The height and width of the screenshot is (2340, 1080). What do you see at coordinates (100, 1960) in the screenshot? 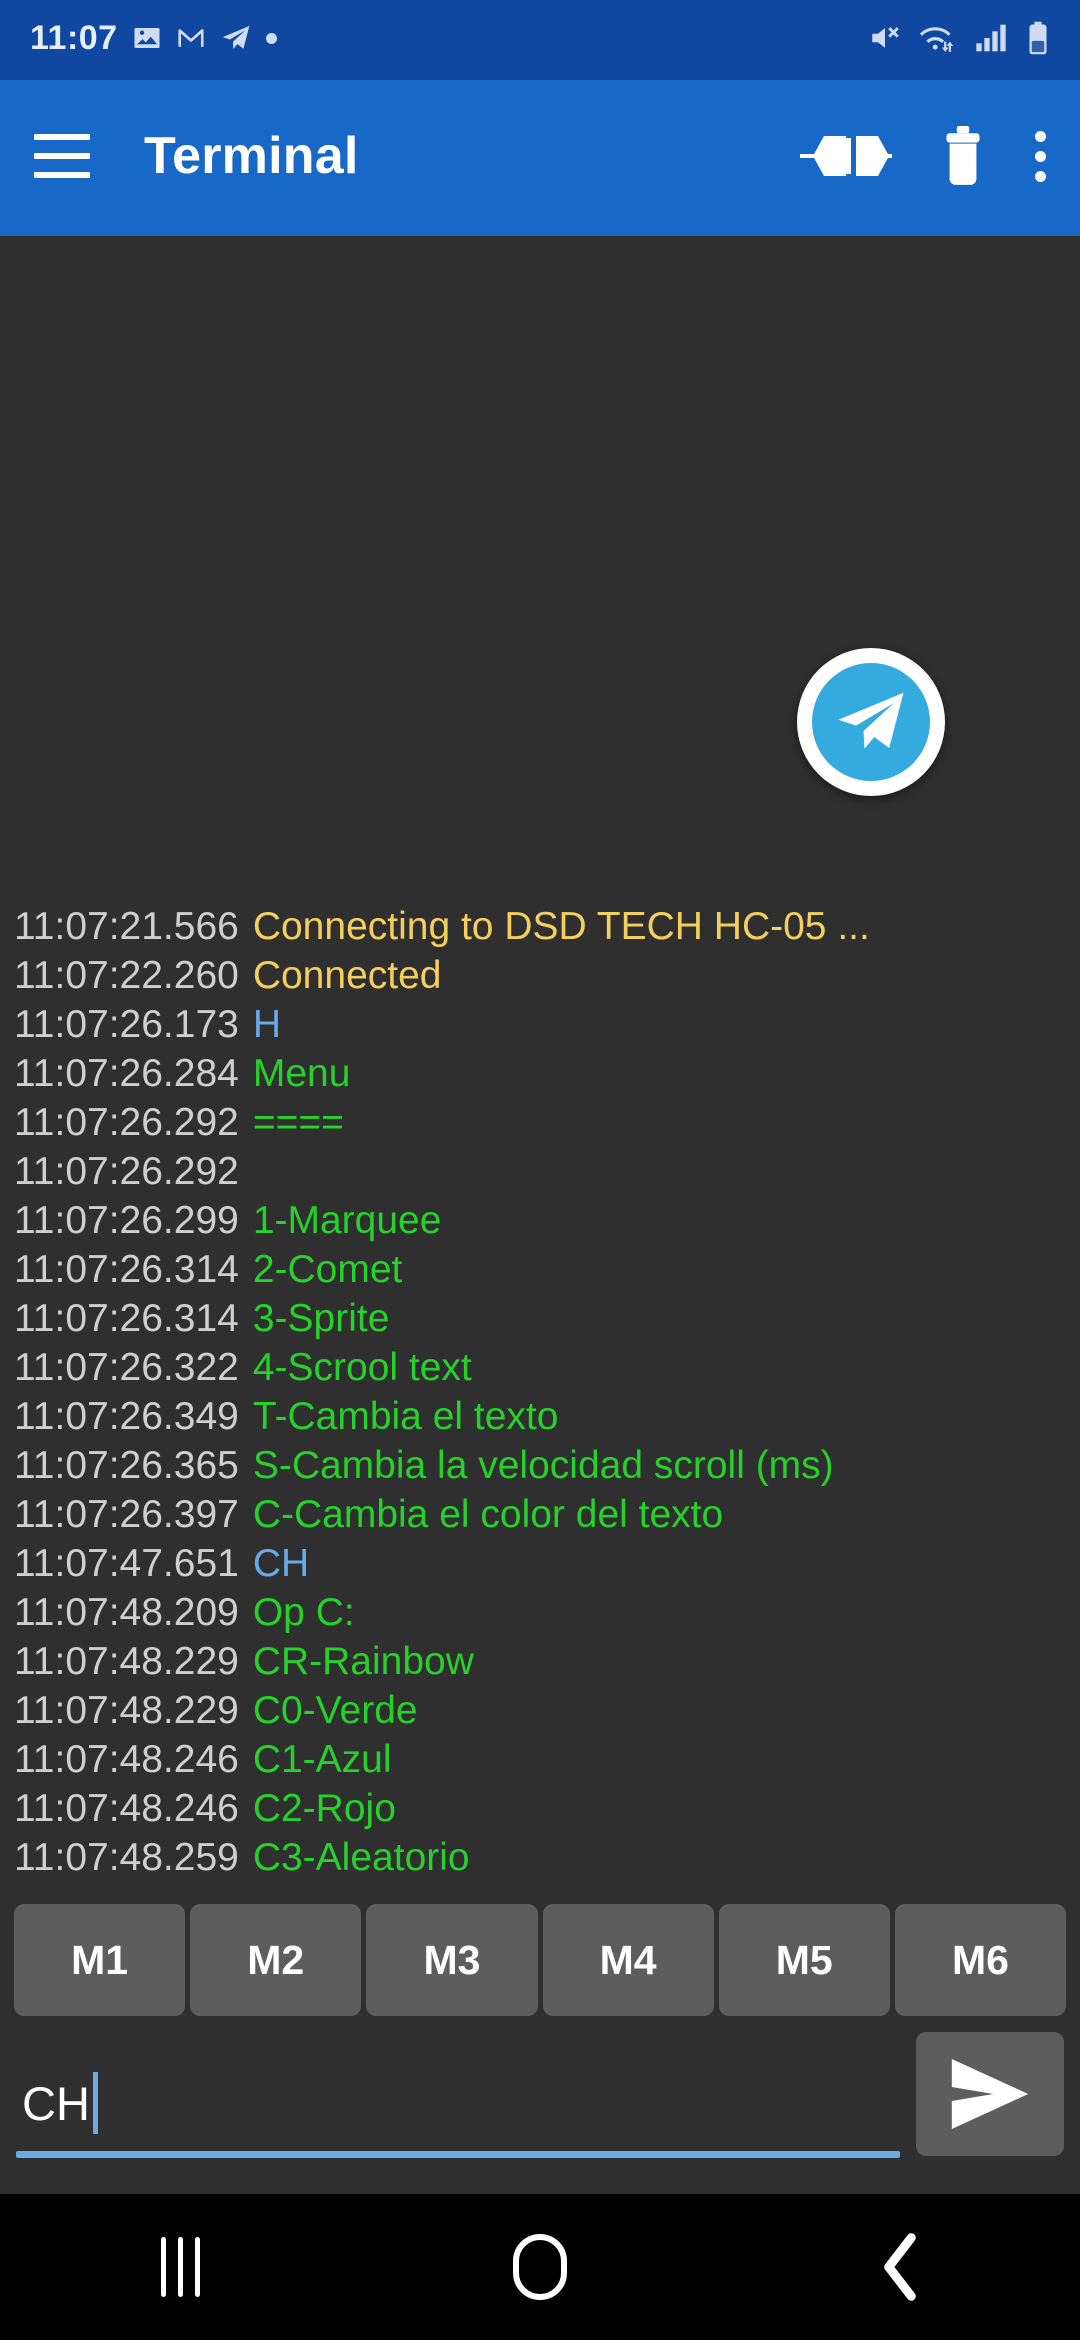
I see `macro-button-m1: M1` at bounding box center [100, 1960].